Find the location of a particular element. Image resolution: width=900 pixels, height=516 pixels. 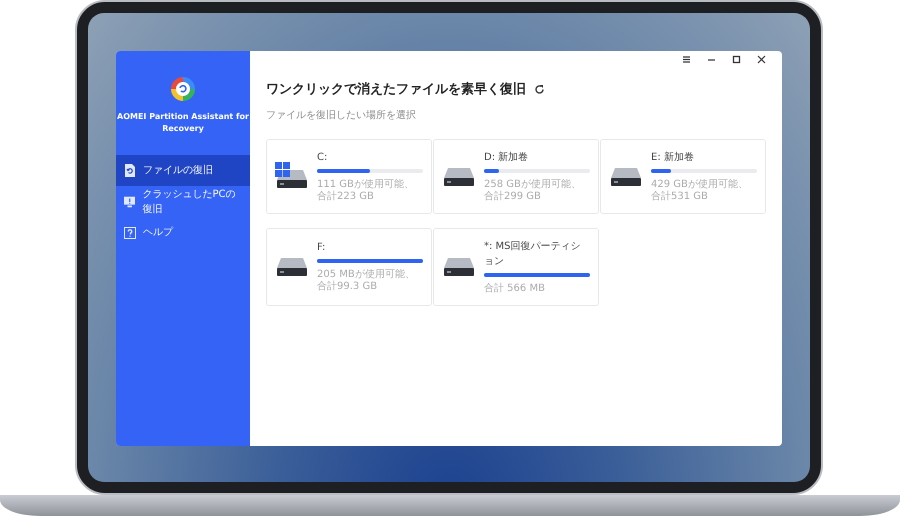

drive-card: D: 新加卷 258 GBが使用可能、合計299 GB is located at coordinates (516, 176).